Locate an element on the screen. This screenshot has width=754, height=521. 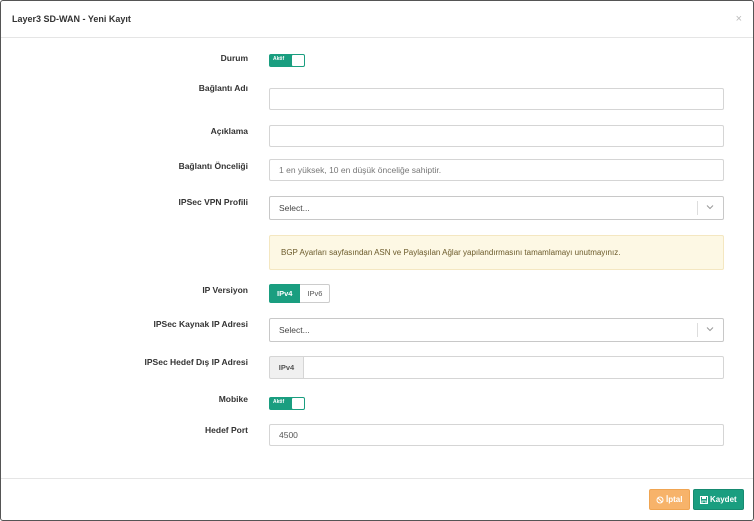
modal-header: Layer3 SD-WAN - Yeni Kayıt × is located at coordinates (377, 19).